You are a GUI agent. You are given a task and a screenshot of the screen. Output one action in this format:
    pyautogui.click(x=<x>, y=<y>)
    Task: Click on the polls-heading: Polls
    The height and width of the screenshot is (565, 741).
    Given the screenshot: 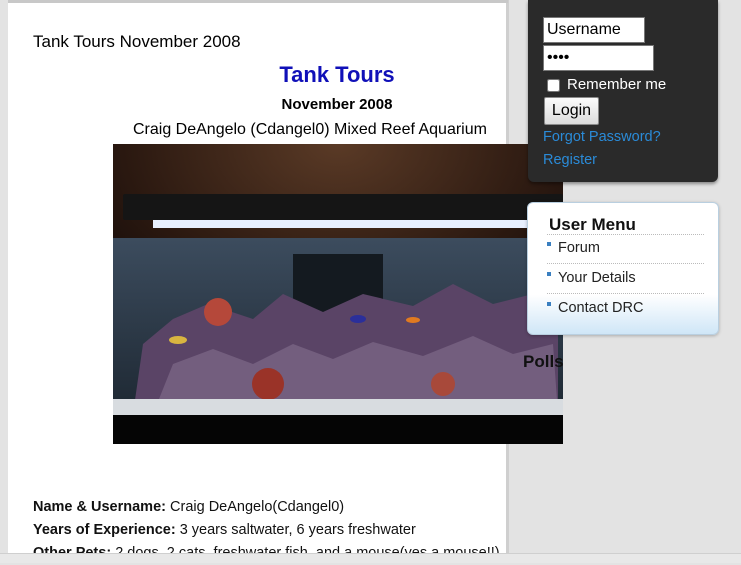 What is the action you would take?
    pyautogui.click(x=543, y=361)
    